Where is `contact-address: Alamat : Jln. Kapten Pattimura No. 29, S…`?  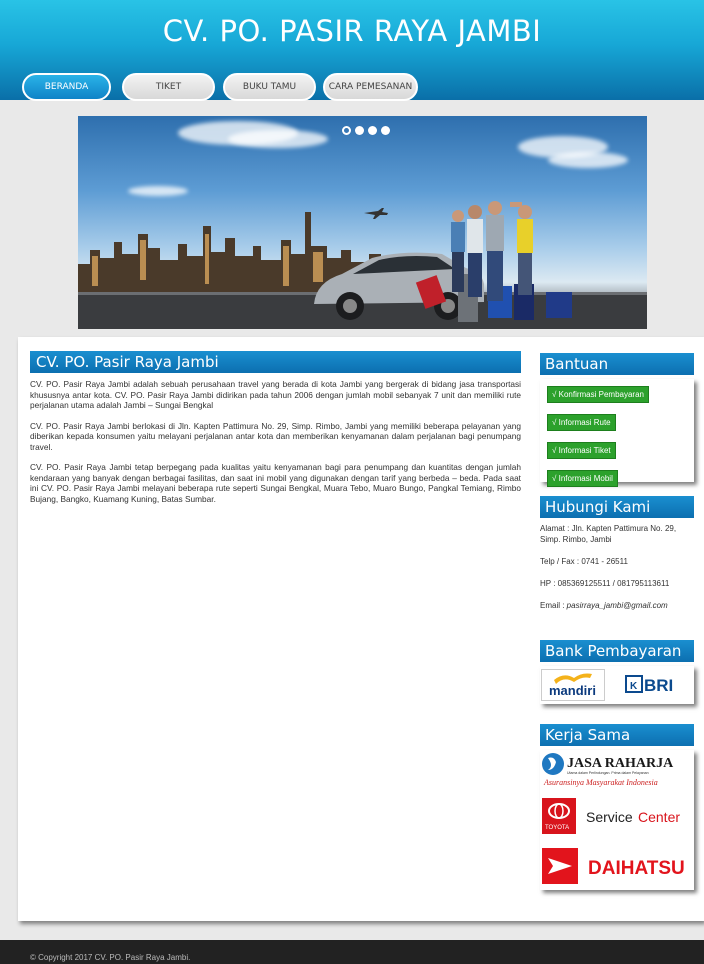
contact-address: Alamat : Jln. Kapten Pattimura No. 29, S… is located at coordinates (608, 534).